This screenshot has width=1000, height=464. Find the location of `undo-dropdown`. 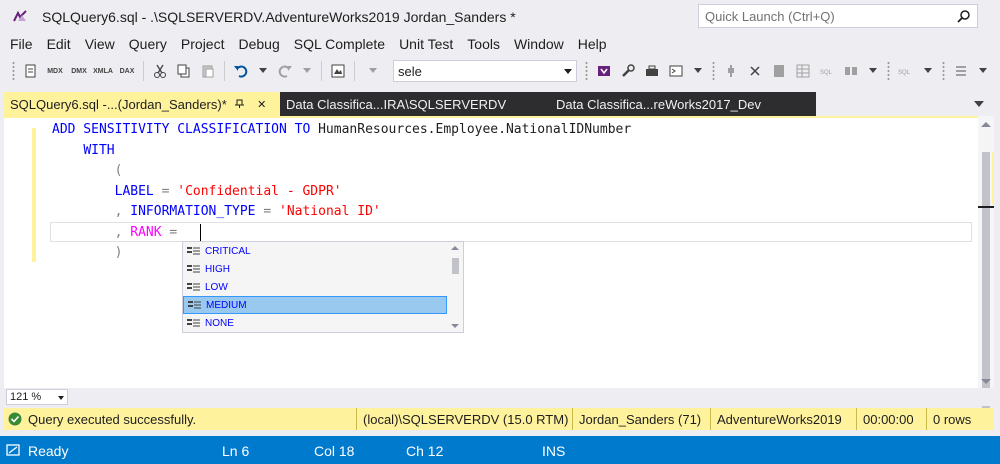

undo-dropdown is located at coordinates (263, 71).